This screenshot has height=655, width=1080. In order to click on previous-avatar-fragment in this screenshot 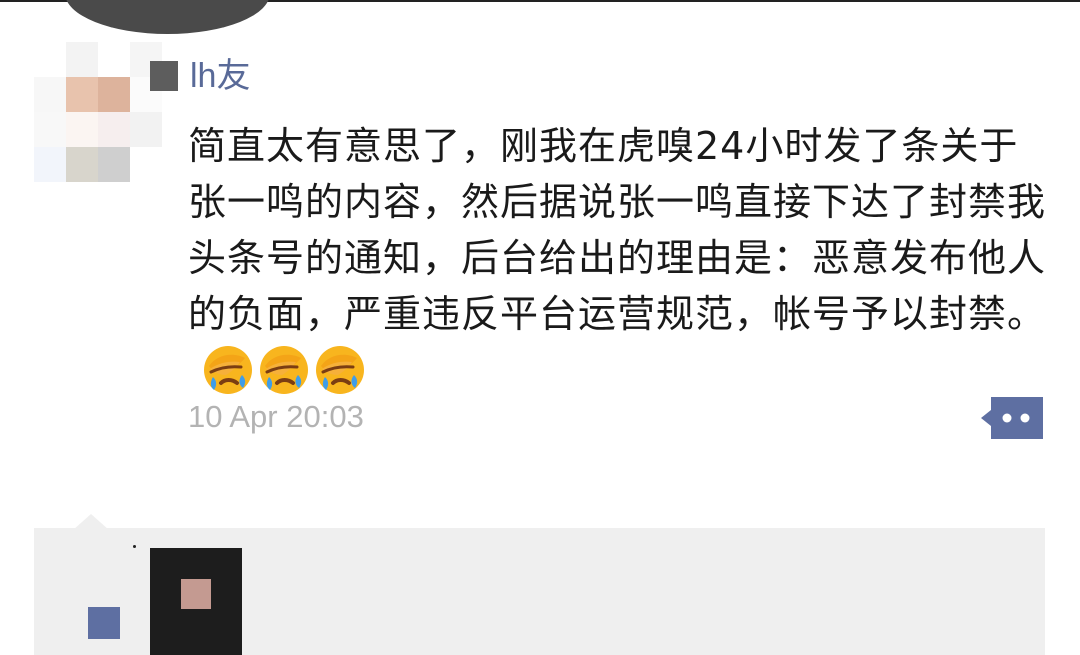, I will do `click(167, 17)`.